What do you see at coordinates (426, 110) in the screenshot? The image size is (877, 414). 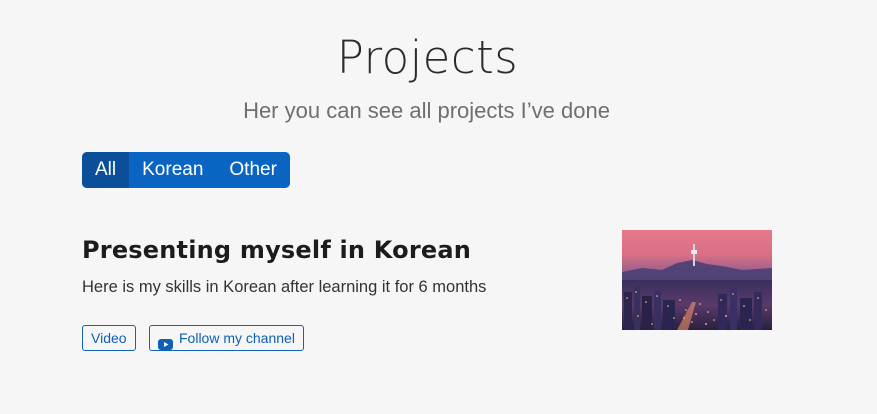 I see `page-subtitle: Her you can see all projects I’ve done` at bounding box center [426, 110].